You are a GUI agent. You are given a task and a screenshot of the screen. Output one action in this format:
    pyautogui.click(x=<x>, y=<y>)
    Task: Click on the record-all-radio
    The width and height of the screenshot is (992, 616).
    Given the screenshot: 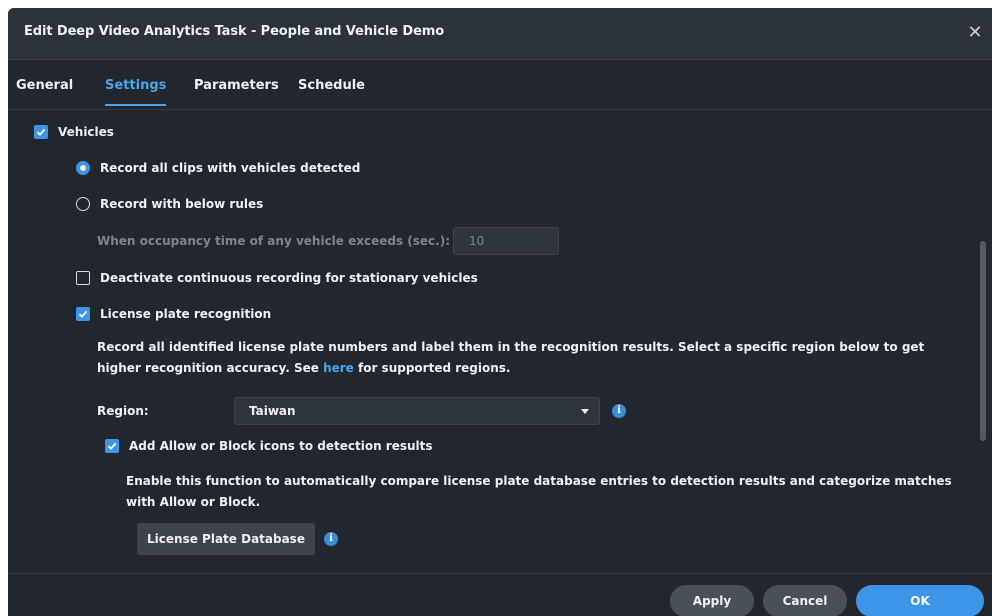 What is the action you would take?
    pyautogui.click(x=83, y=168)
    